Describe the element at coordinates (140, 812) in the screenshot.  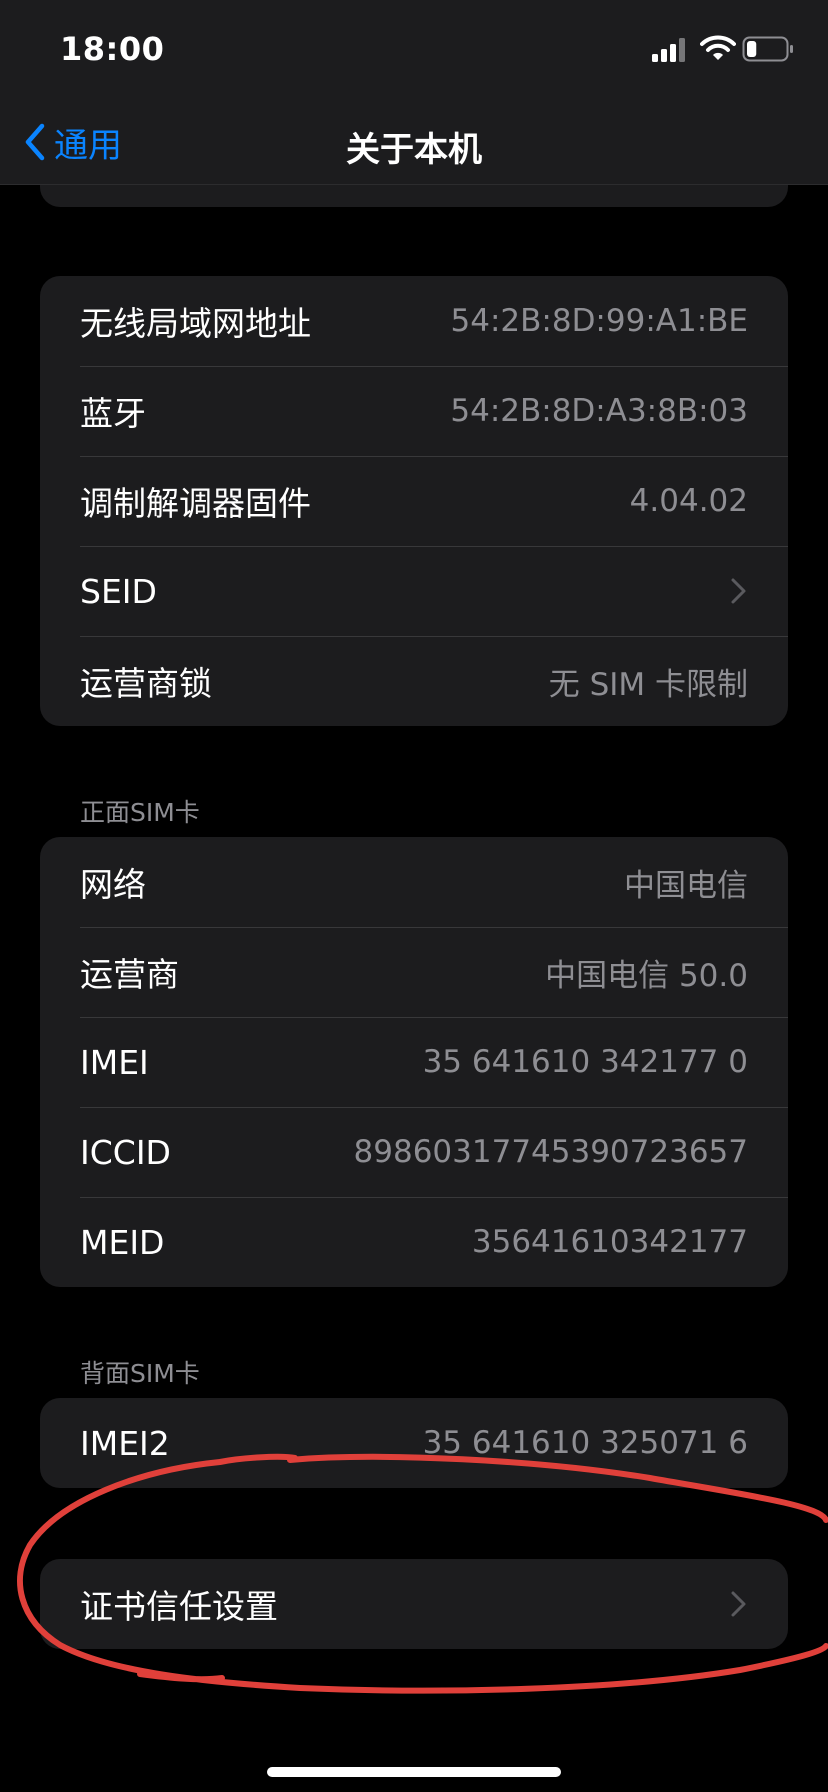
I see `section-header-front-sim: 正面SIM卡` at that location.